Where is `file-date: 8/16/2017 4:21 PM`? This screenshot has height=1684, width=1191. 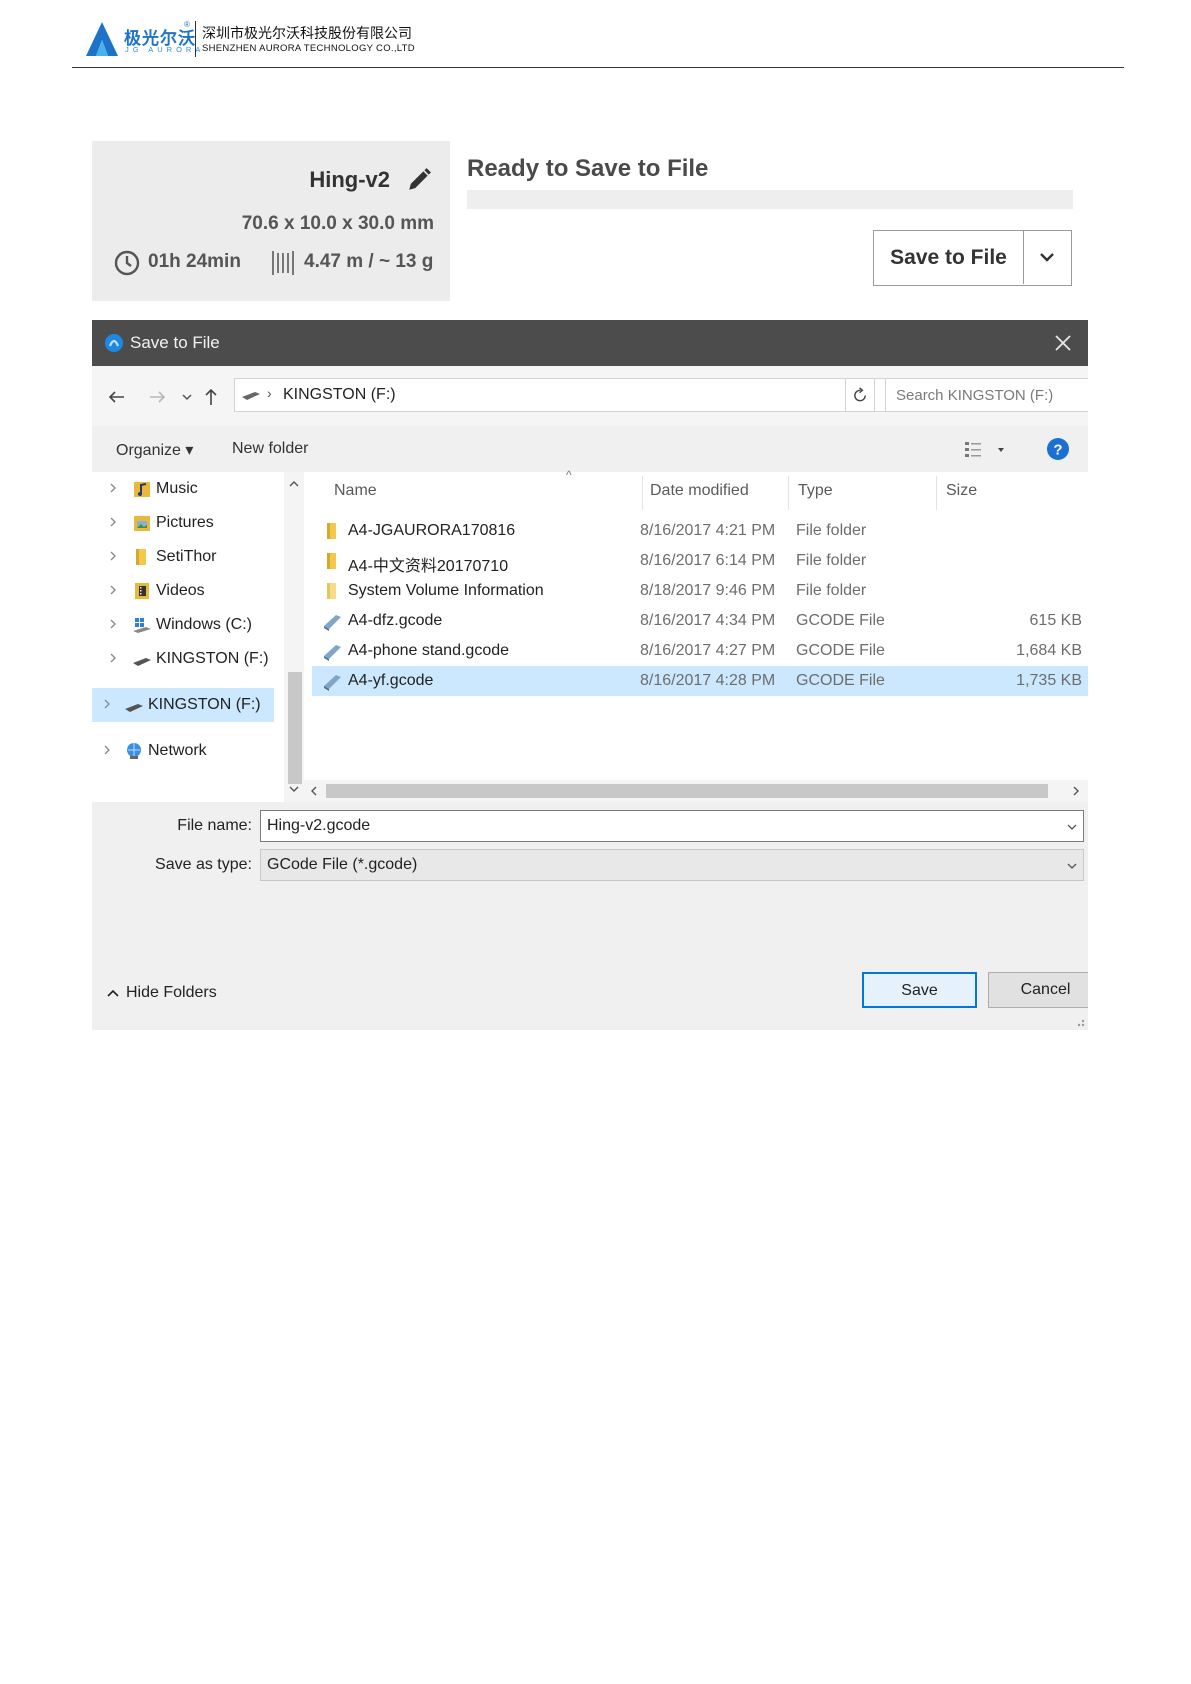 file-date: 8/16/2017 4:21 PM is located at coordinates (708, 530).